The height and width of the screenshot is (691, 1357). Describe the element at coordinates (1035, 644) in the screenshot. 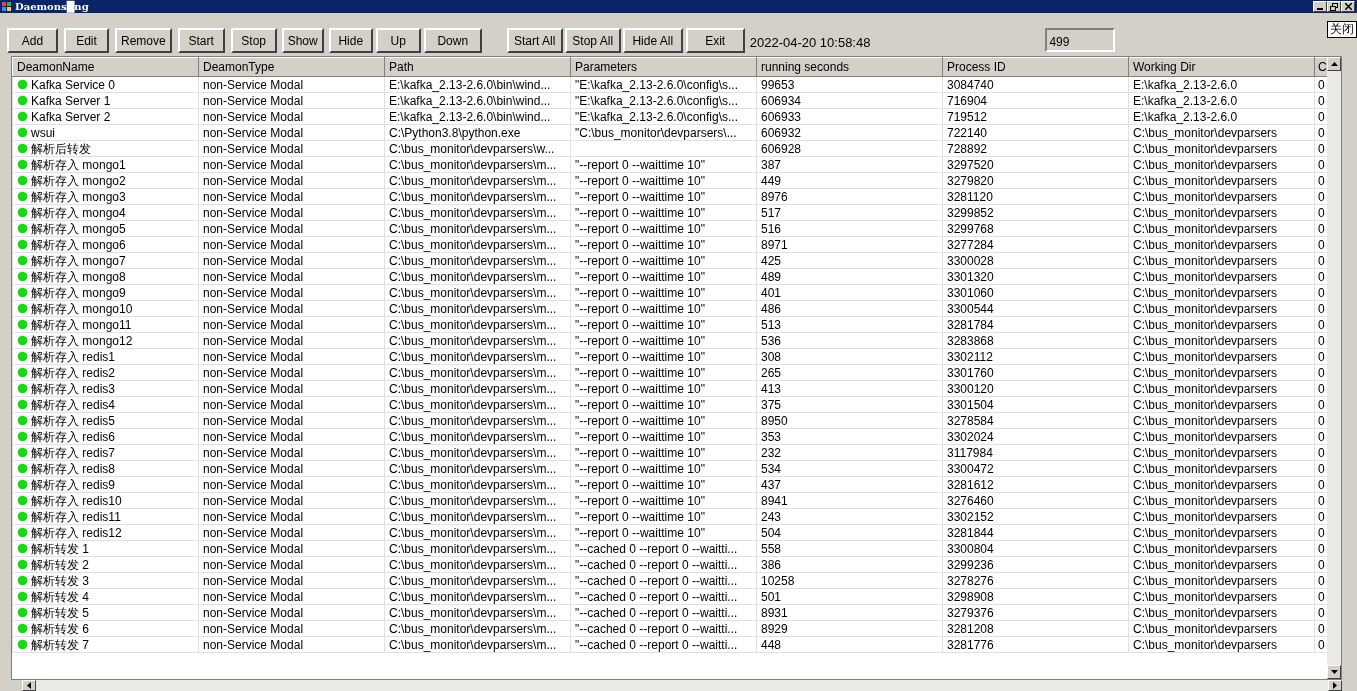

I see `table-cell: 3281776` at that location.